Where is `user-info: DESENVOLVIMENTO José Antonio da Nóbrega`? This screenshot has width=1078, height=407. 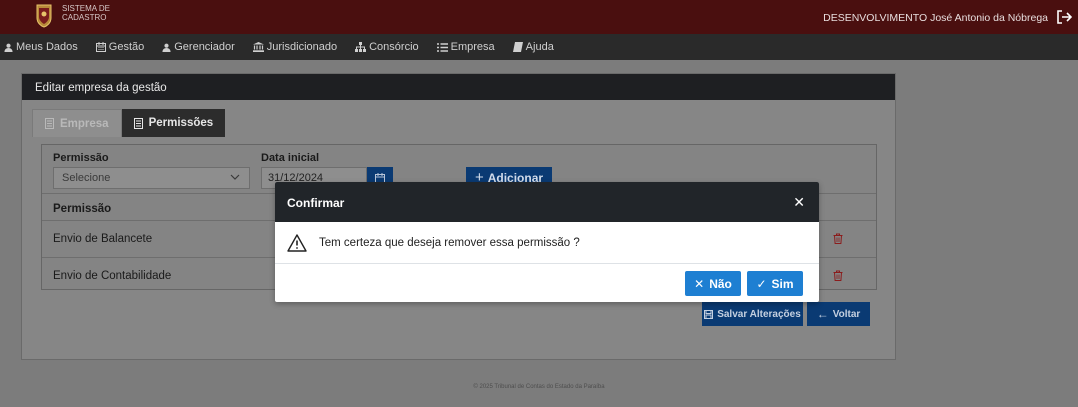
user-info: DESENVOLVIMENTO José Antonio da Nóbrega is located at coordinates (935, 18).